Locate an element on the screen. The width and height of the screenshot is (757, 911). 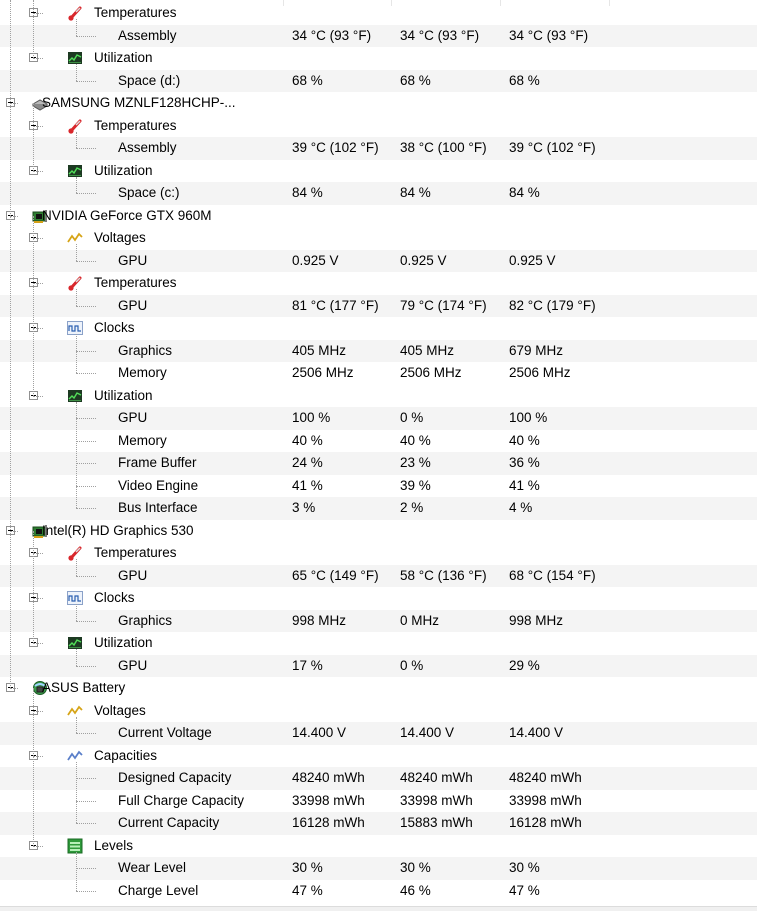
sensor-row: GPU 100 % 0 % 100 % is located at coordinates (378, 418).